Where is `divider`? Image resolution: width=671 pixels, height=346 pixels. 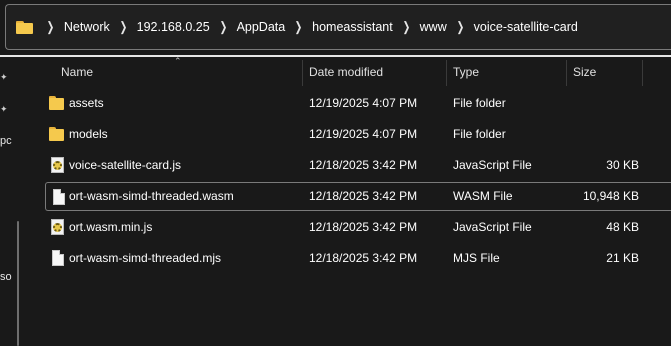 divider is located at coordinates (335, 56).